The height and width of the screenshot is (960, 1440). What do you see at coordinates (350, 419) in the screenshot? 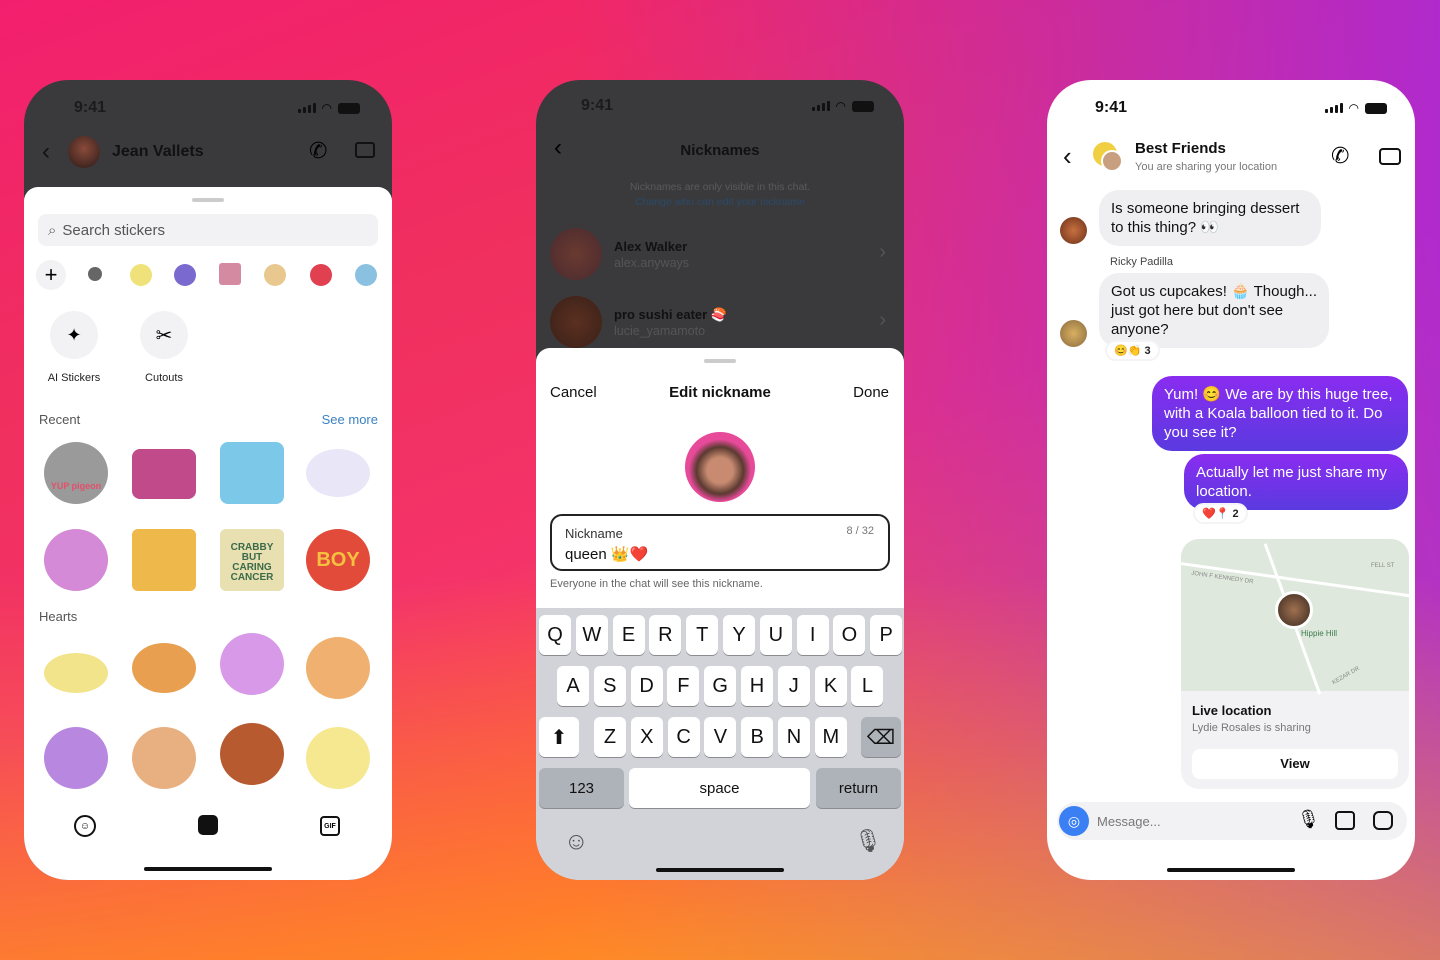
I see `see-more-link: See more` at bounding box center [350, 419].